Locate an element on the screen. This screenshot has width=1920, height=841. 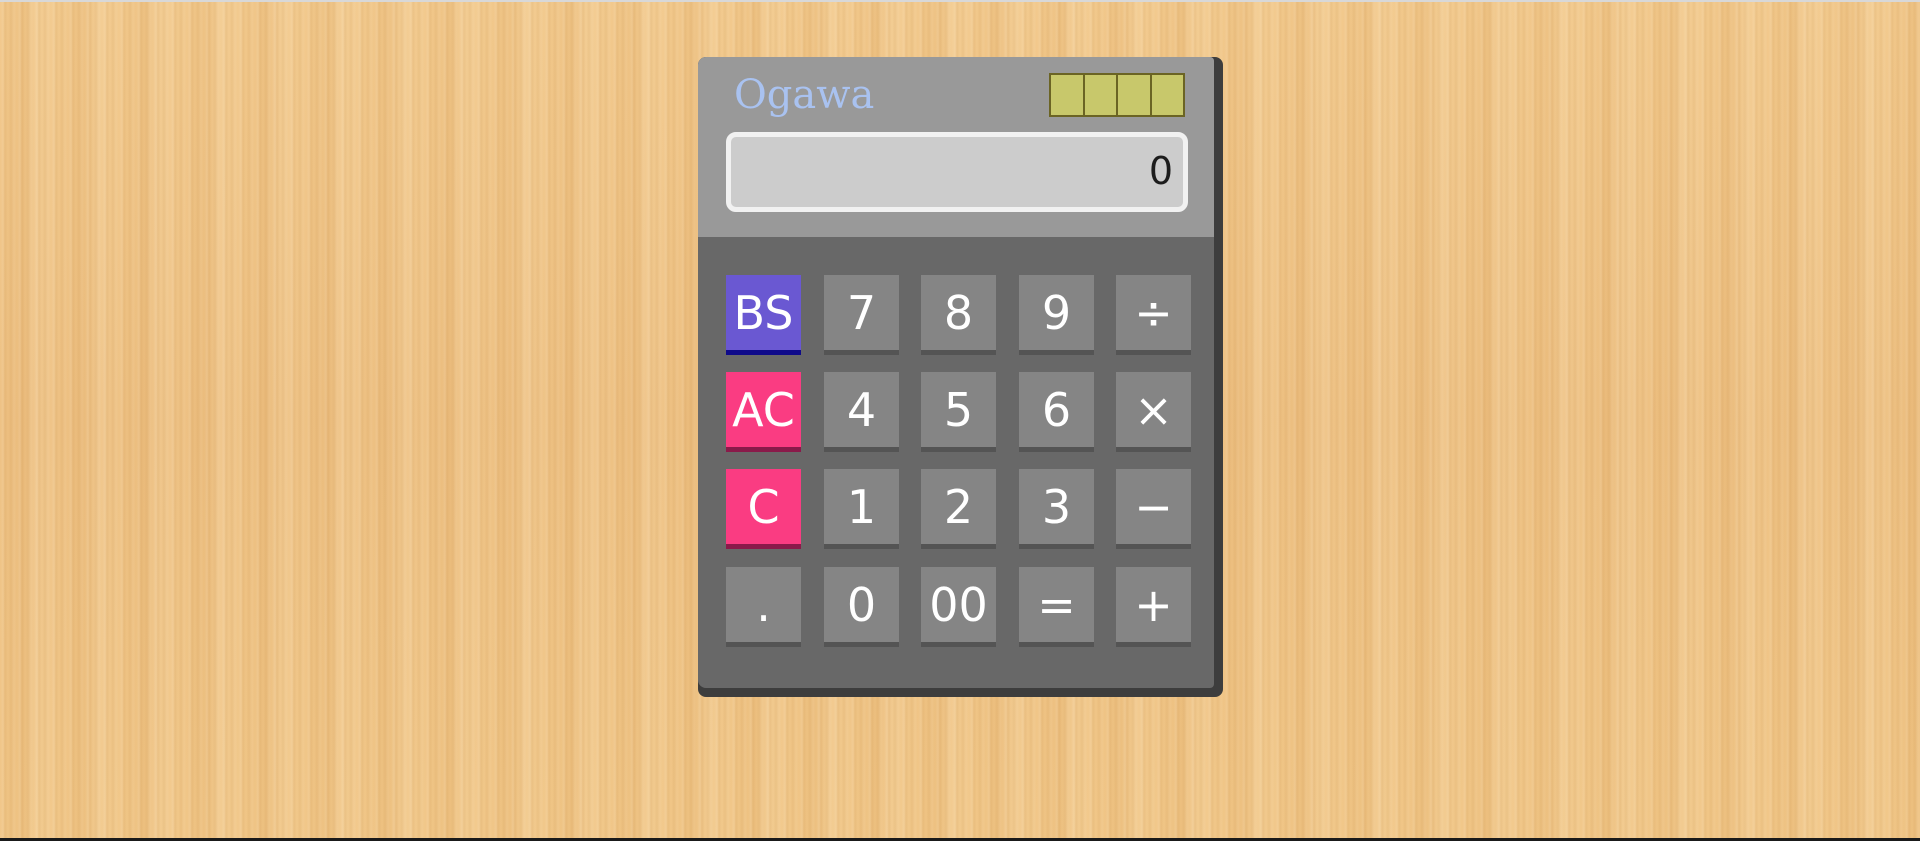
add-button: + is located at coordinates (1153, 604).